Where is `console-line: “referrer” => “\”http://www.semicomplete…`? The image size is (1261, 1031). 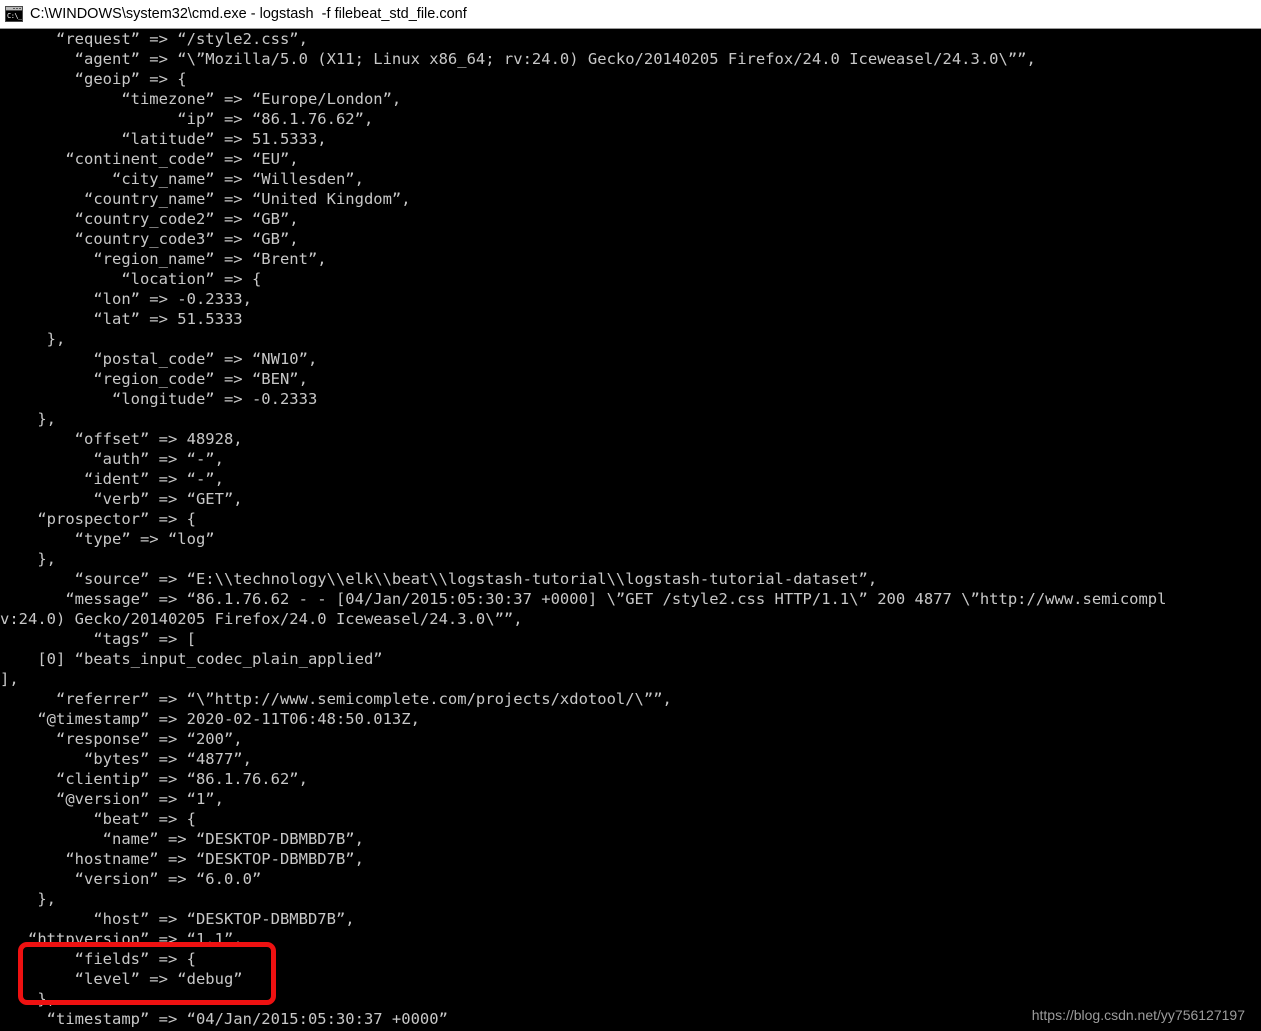
console-line: “referrer” => “\”http://www.semicomplete… is located at coordinates (336, 699).